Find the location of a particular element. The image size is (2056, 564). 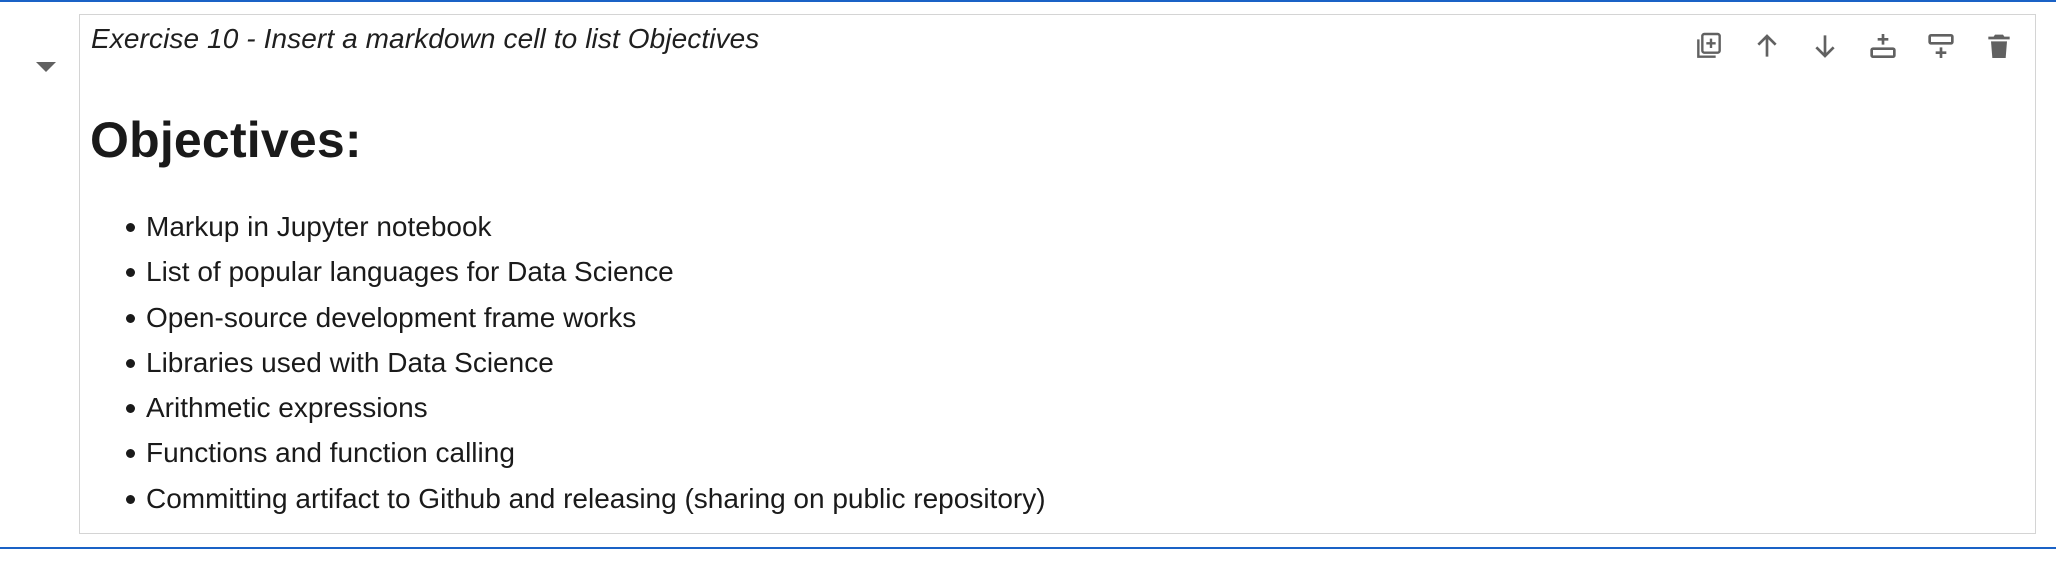

caret-down-icon is located at coordinates (46, 67).